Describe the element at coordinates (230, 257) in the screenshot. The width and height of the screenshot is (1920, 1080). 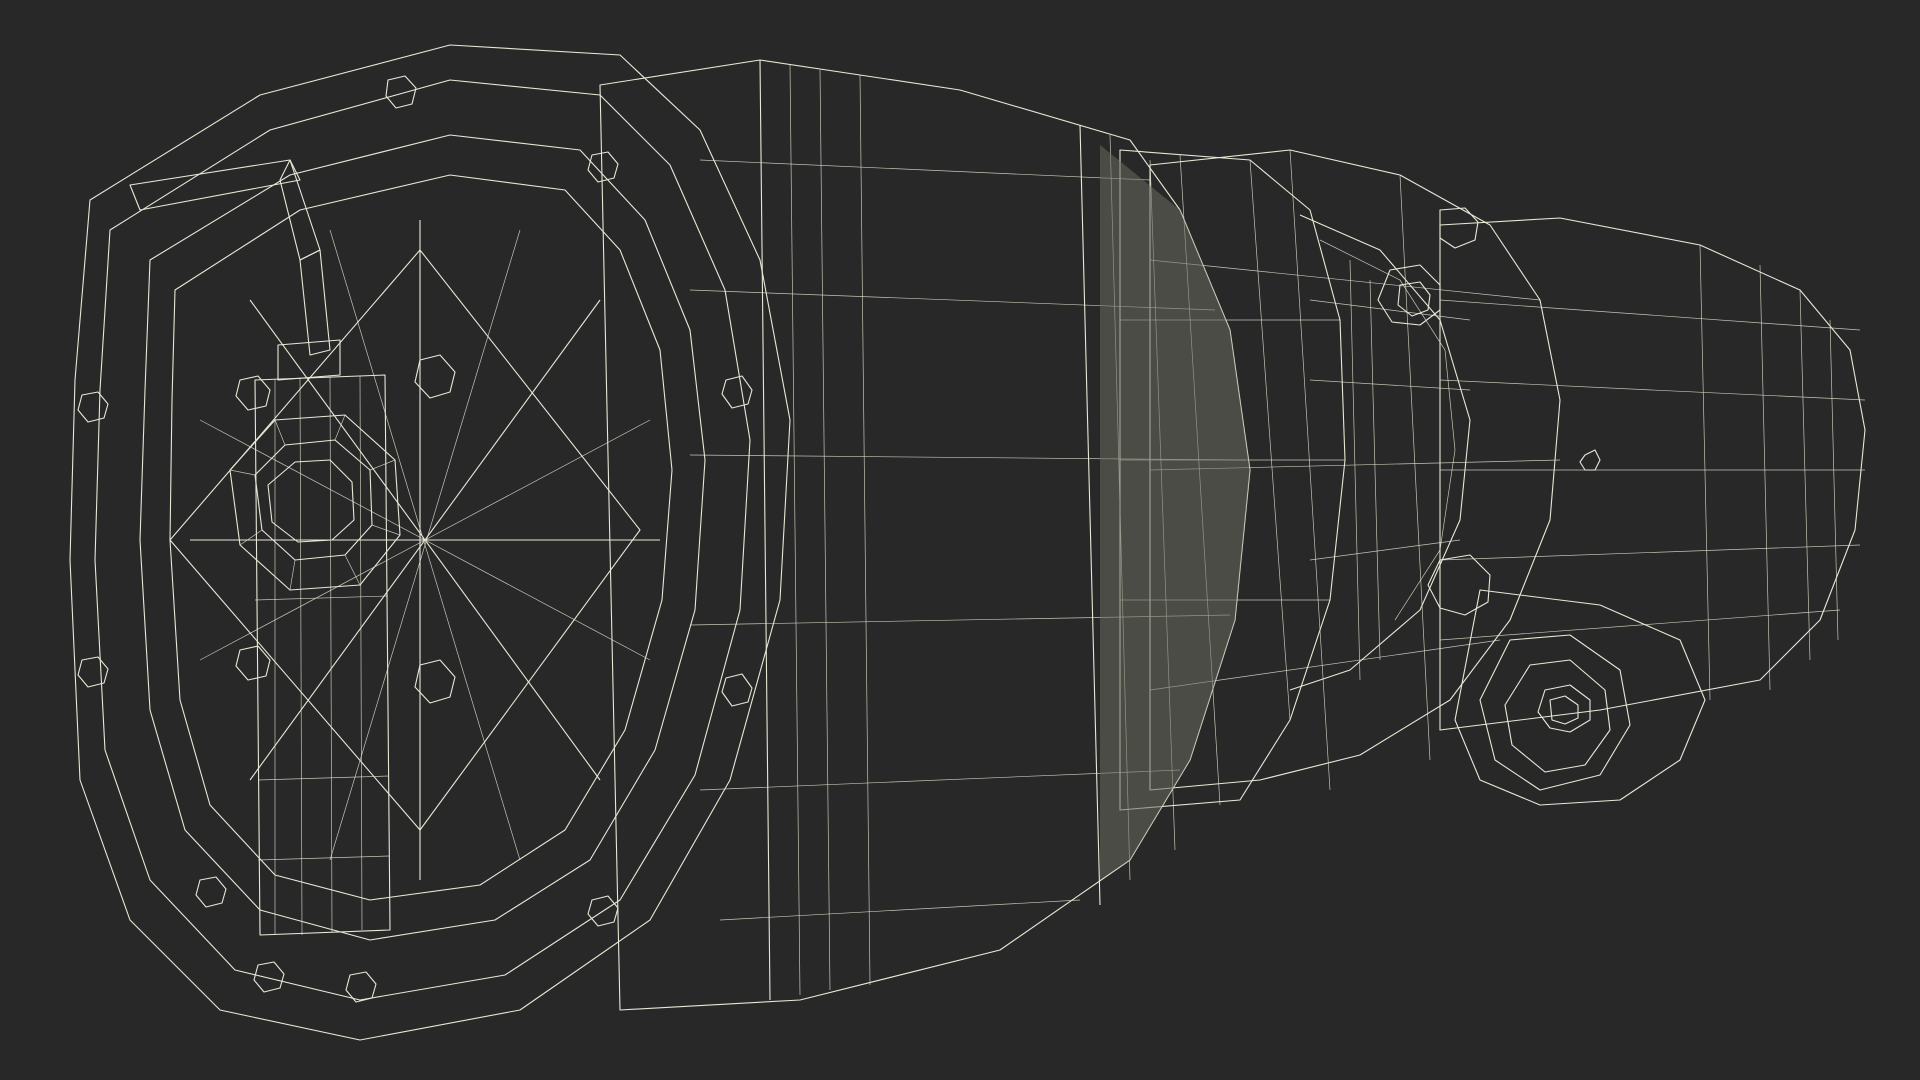
I see `cap-handle` at that location.